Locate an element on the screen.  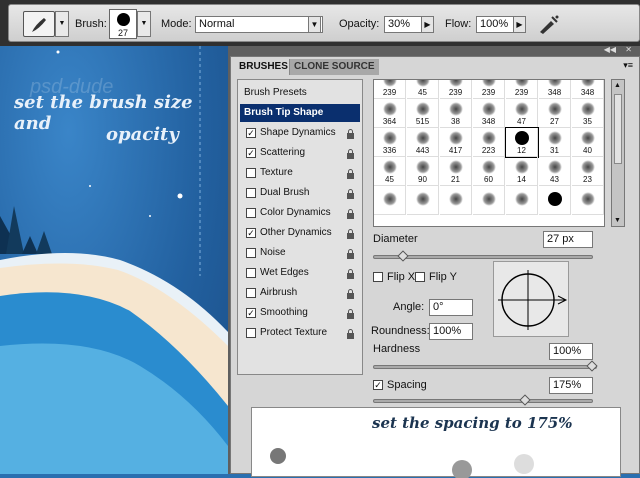
sidebar-item-color-dynamics: Color Dynamics is located at coordinates (300, 213).